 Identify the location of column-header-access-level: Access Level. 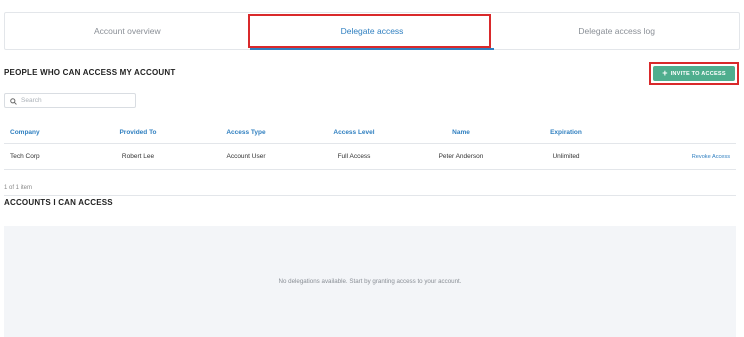
(354, 132).